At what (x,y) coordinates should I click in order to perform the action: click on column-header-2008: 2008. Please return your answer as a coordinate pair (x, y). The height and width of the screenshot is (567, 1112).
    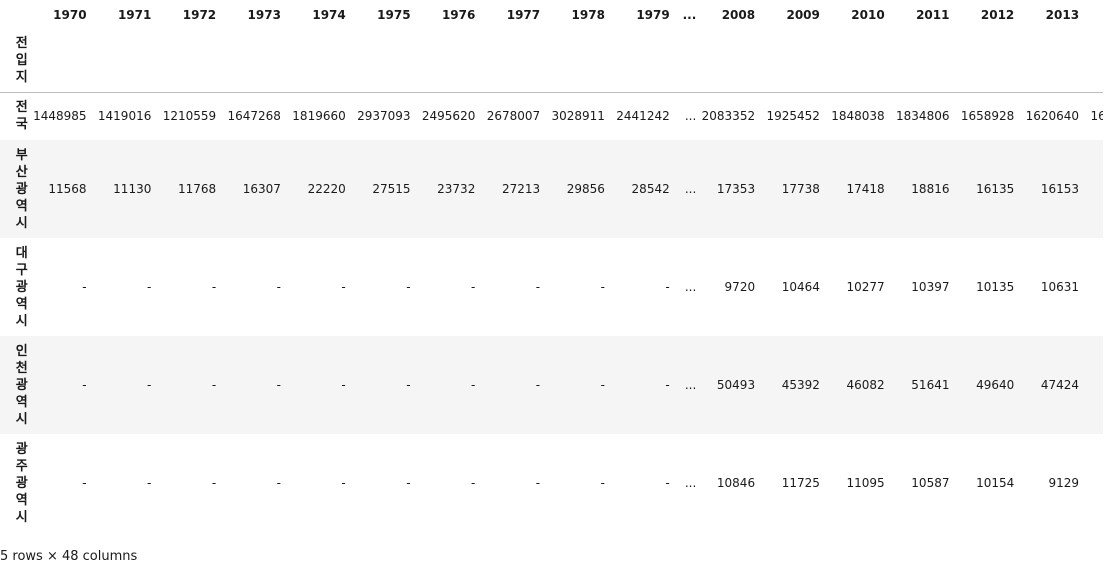
    Looking at the image, I should click on (738, 14).